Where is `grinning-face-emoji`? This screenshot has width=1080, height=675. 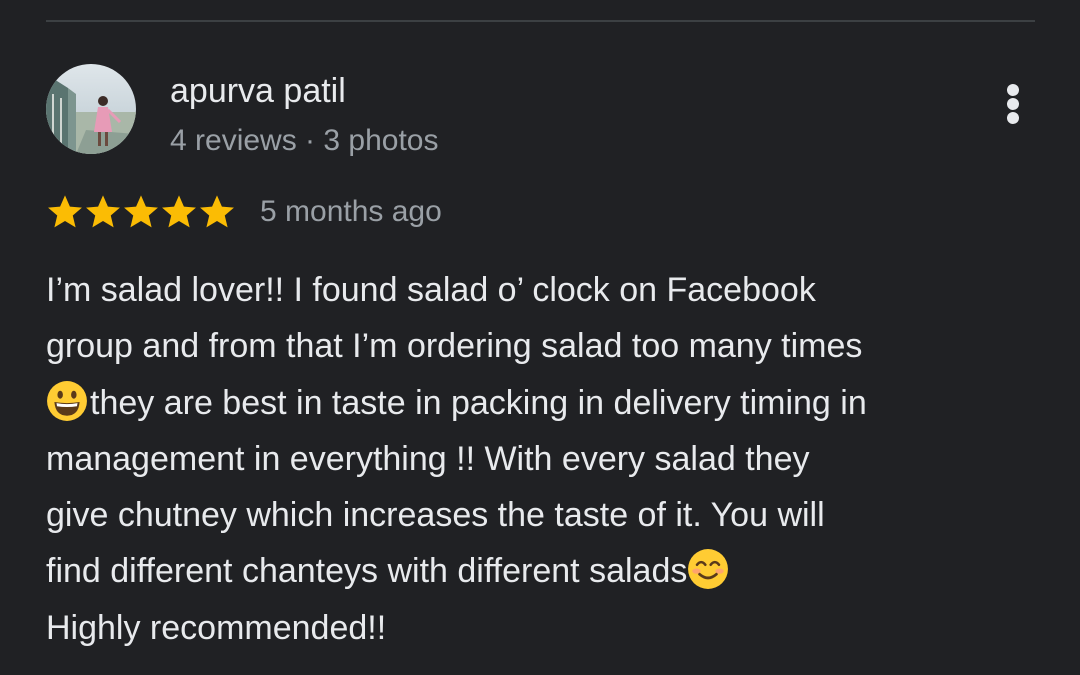
grinning-face-emoji is located at coordinates (67, 400).